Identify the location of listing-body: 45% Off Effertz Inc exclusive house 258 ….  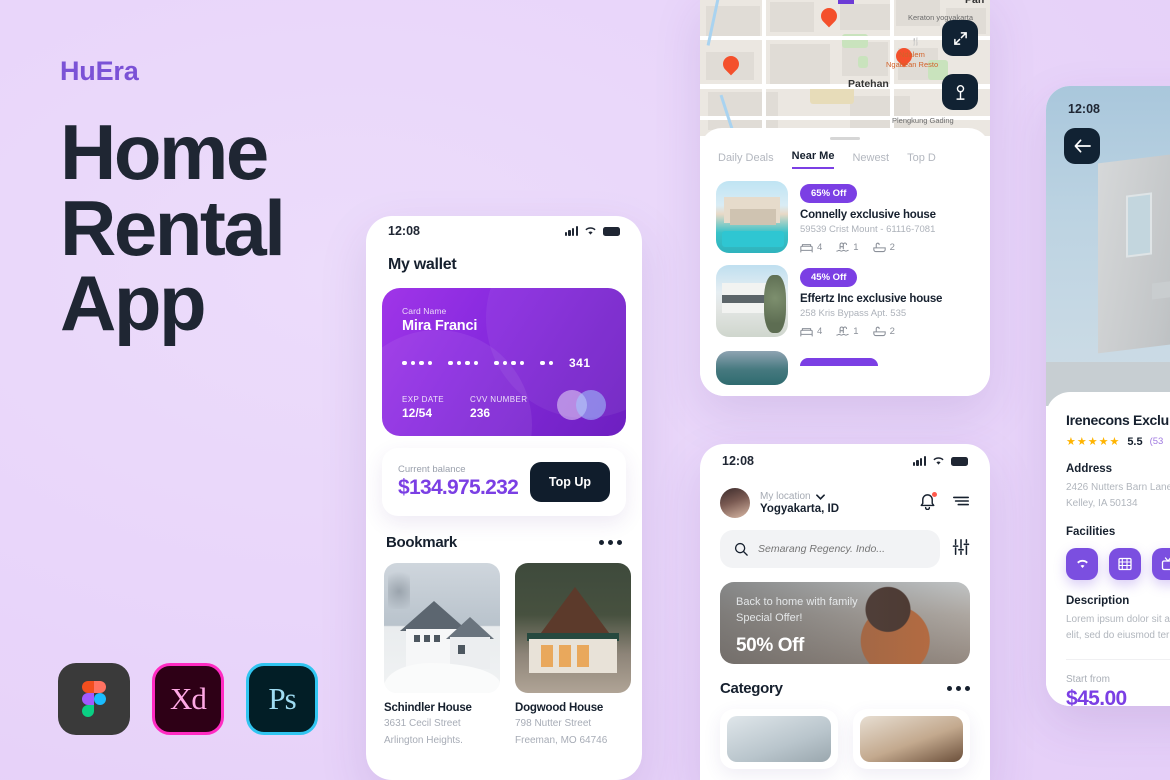
(871, 301).